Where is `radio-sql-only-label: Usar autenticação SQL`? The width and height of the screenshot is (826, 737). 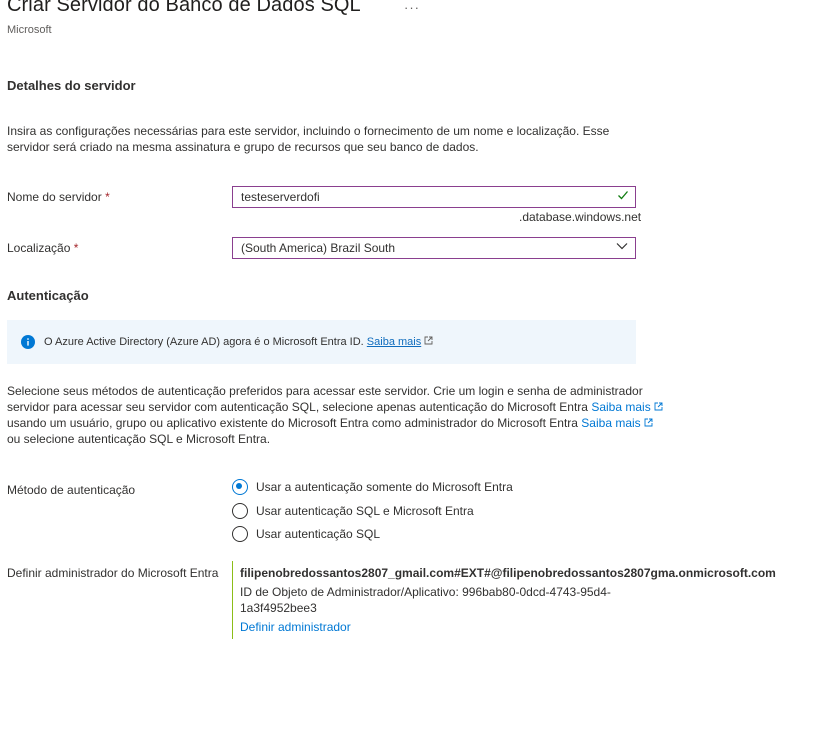
radio-sql-only-label: Usar autenticação SQL is located at coordinates (318, 534).